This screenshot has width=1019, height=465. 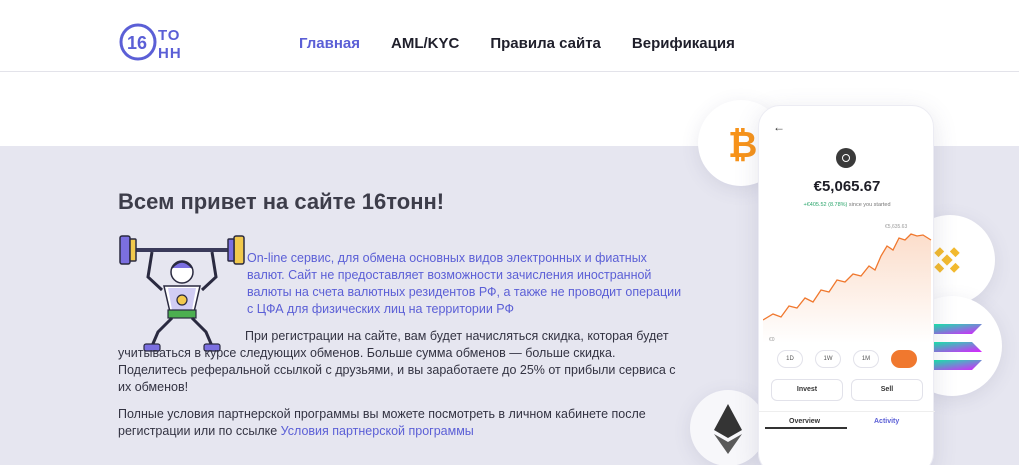 What do you see at coordinates (869, 205) in the screenshot?
I see `portfolio-change-text: since you started` at bounding box center [869, 205].